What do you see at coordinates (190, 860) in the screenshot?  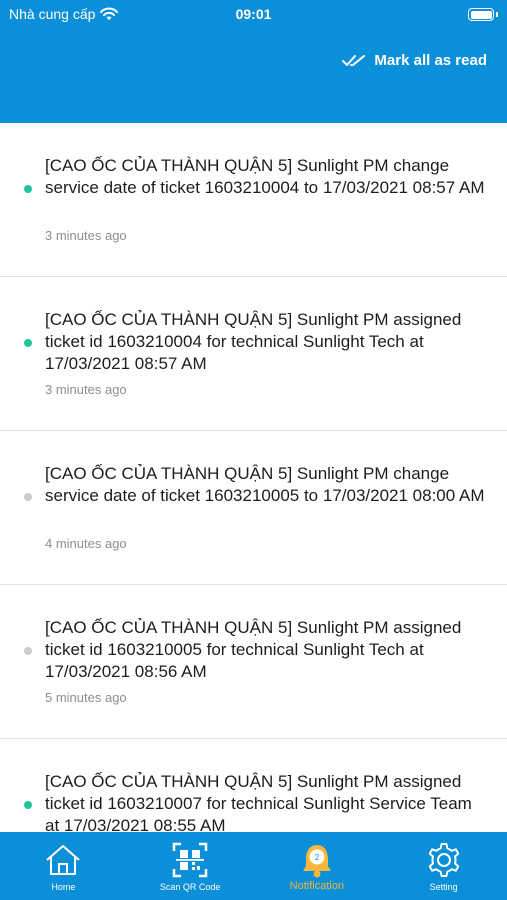 I see `qr-code-icon` at bounding box center [190, 860].